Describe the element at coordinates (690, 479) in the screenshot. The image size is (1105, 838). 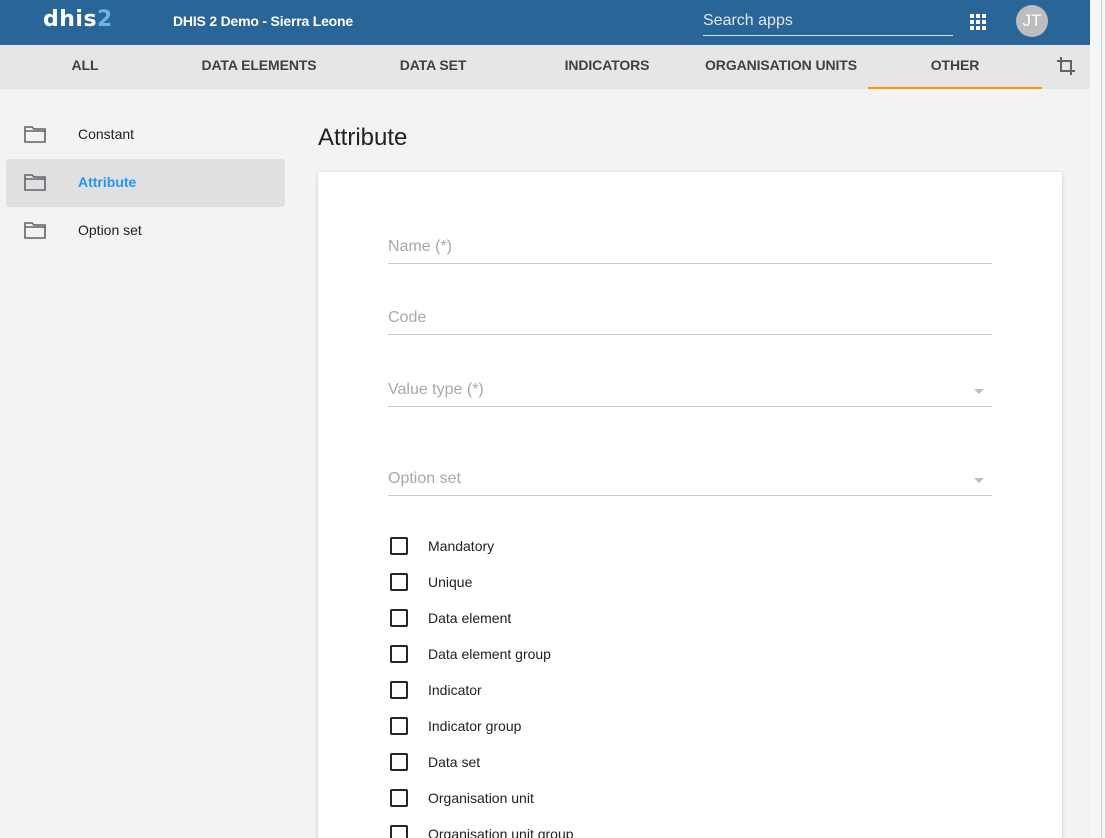
I see `option-set-select: Option set` at that location.